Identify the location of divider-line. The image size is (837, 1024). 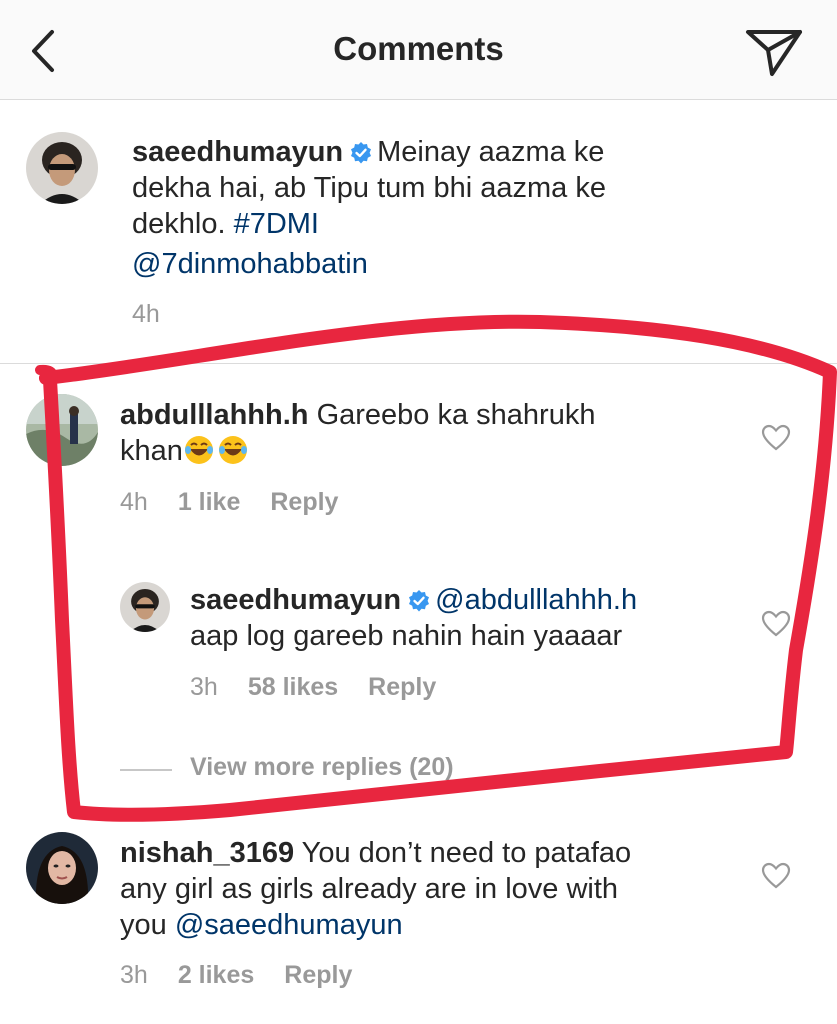
(146, 770).